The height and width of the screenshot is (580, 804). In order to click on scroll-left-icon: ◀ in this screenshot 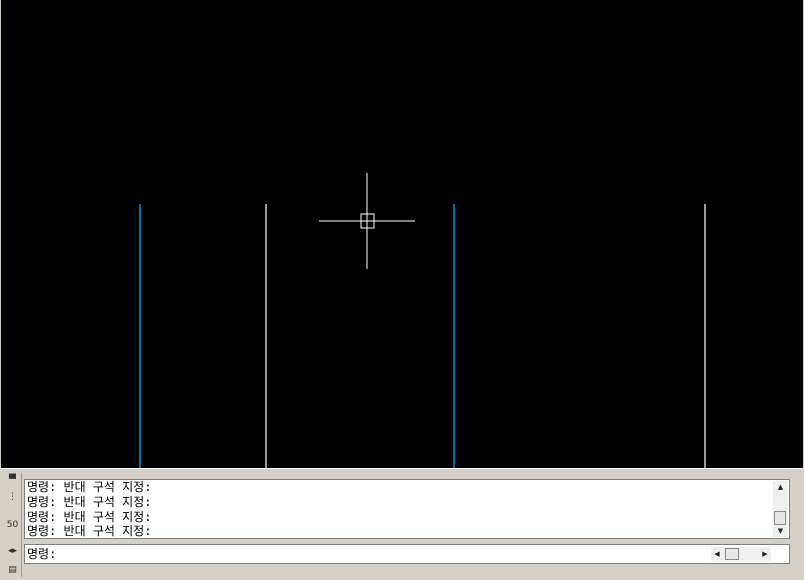, I will do `click(717, 554)`.